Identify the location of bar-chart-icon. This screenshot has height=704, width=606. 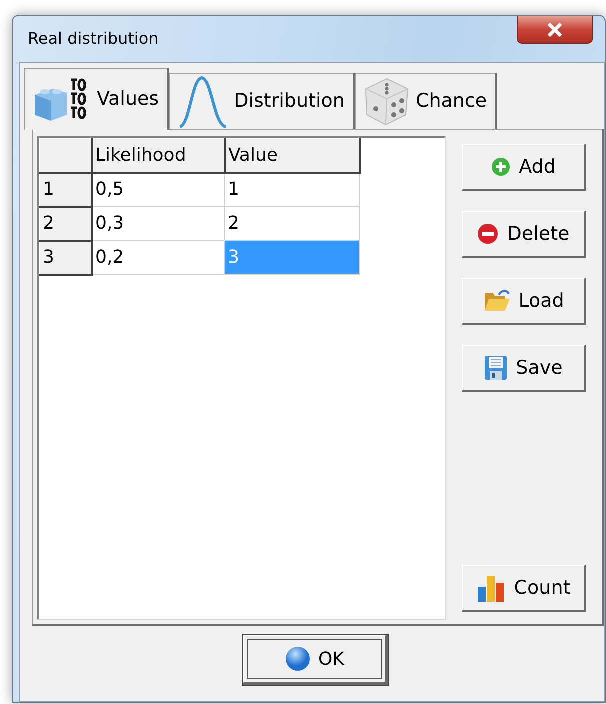
(491, 588).